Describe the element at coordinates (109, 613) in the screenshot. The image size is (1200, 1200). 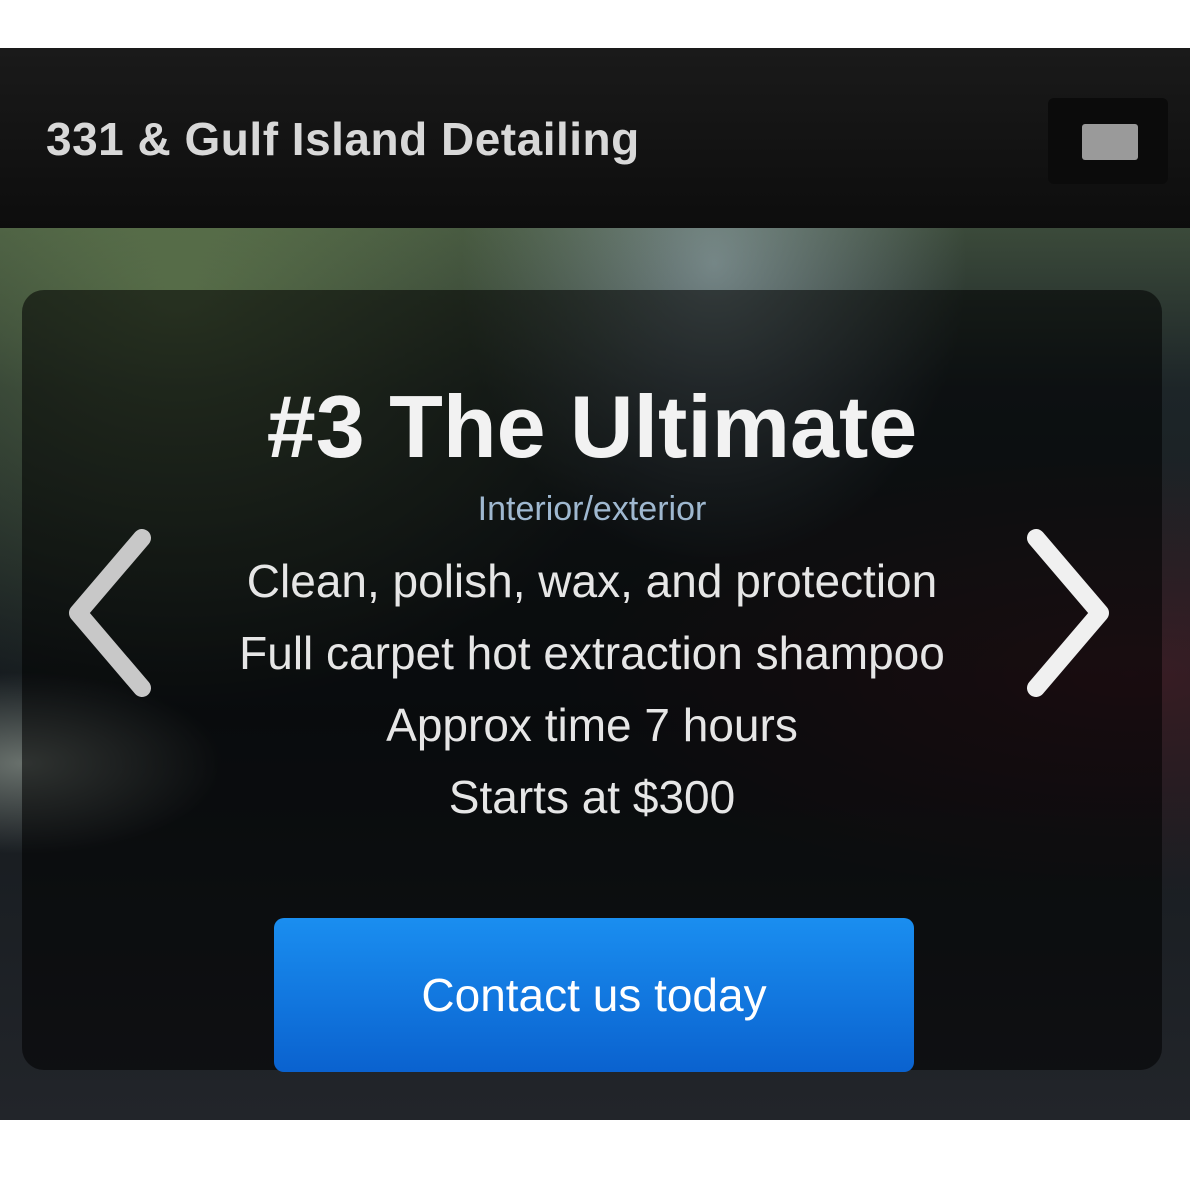
I see `chevron-left-icon` at that location.